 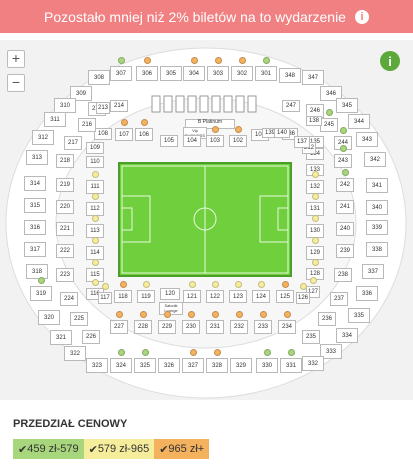 I want to click on section-230: 230, so click(x=191, y=327).